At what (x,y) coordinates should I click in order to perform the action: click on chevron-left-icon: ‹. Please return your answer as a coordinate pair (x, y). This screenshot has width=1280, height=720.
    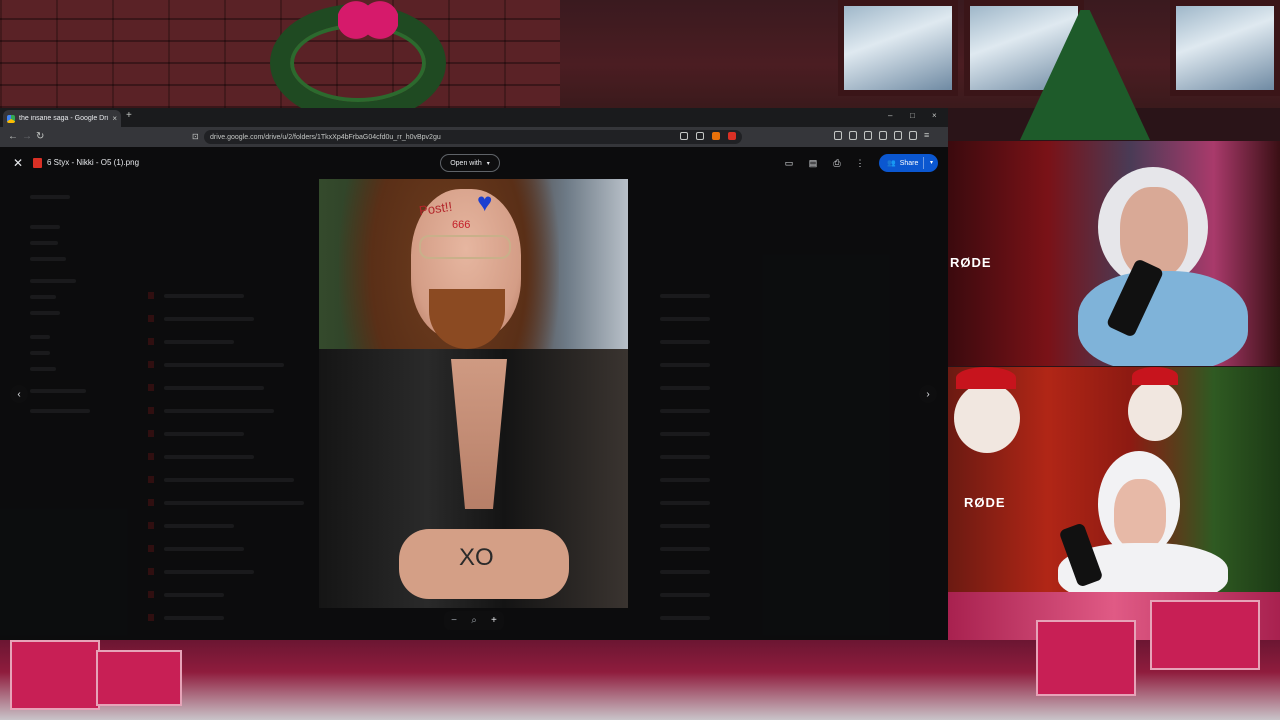
    Looking at the image, I should click on (19, 394).